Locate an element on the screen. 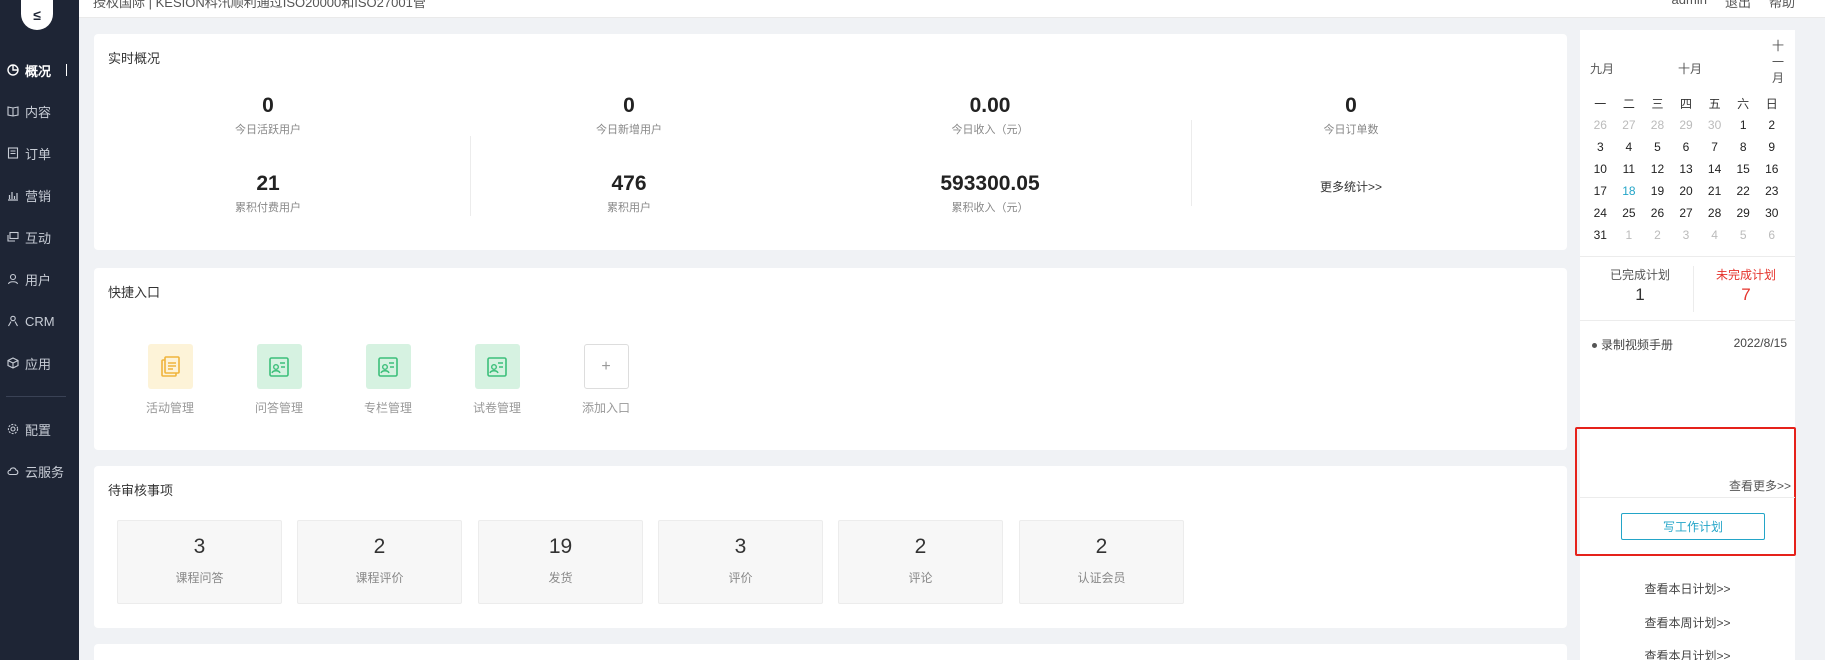  quick-entry-column: 专栏管理 is located at coordinates (388, 380).